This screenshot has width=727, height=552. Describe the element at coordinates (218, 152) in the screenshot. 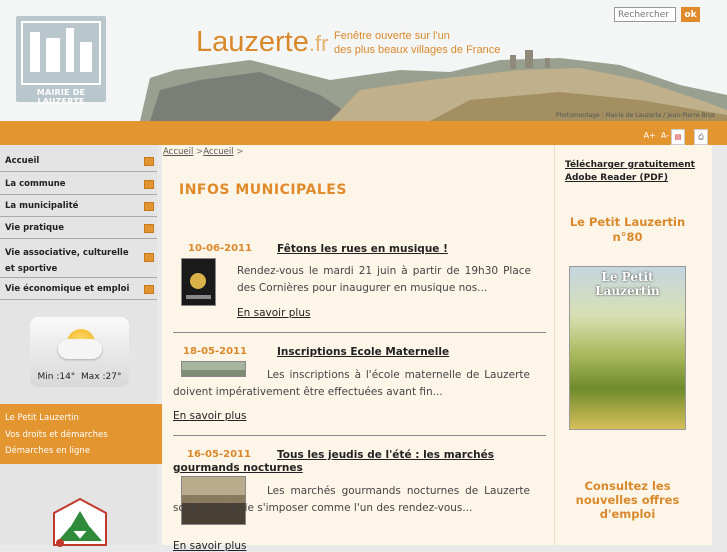

I see `breadcrumb-current: Accueil` at that location.